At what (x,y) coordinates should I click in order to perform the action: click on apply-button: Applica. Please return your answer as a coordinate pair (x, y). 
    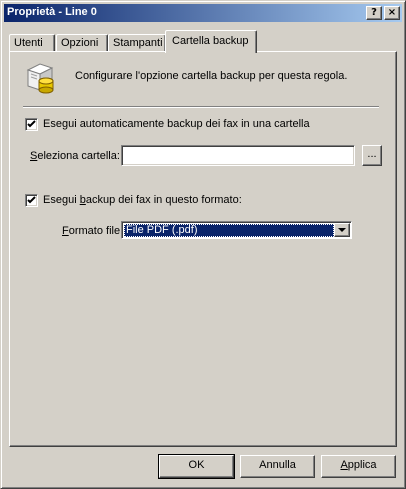
    Looking at the image, I should click on (358, 466).